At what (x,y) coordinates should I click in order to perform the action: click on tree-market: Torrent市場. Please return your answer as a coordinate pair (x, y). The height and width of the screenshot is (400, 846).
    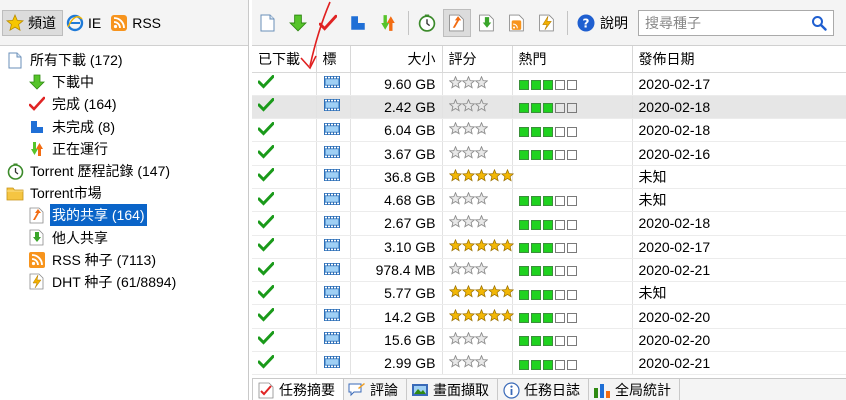
    Looking at the image, I should click on (124, 193).